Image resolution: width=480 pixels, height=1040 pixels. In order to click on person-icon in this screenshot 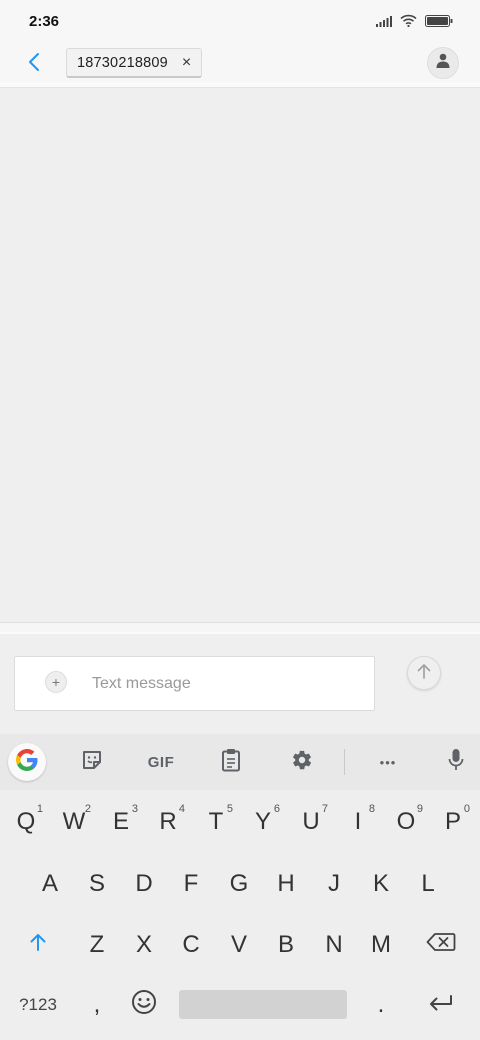, I will do `click(443, 63)`.